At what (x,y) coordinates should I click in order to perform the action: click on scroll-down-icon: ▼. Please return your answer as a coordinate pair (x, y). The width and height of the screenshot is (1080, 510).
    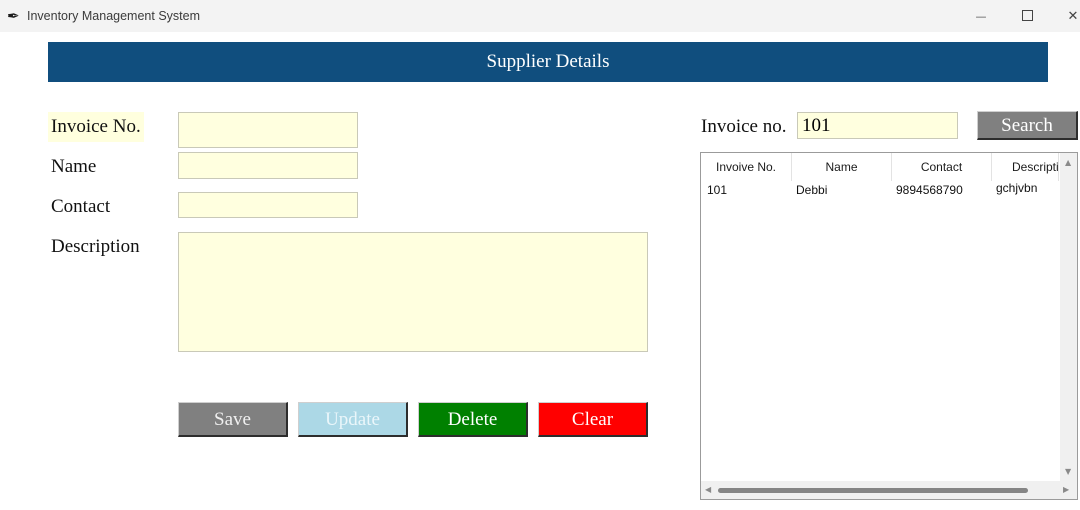
    Looking at the image, I should click on (1068, 471).